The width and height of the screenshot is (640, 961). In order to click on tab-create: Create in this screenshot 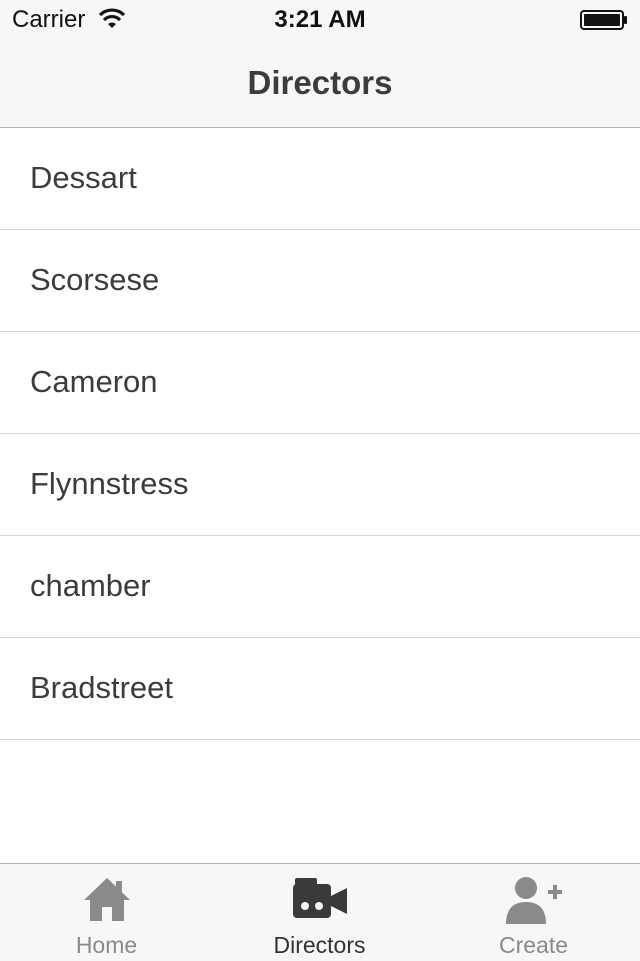, I will do `click(533, 912)`.